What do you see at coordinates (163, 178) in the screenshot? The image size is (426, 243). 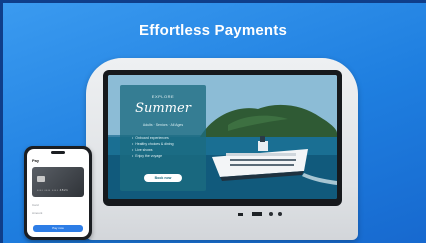 I see `book-now-button: Book now` at bounding box center [163, 178].